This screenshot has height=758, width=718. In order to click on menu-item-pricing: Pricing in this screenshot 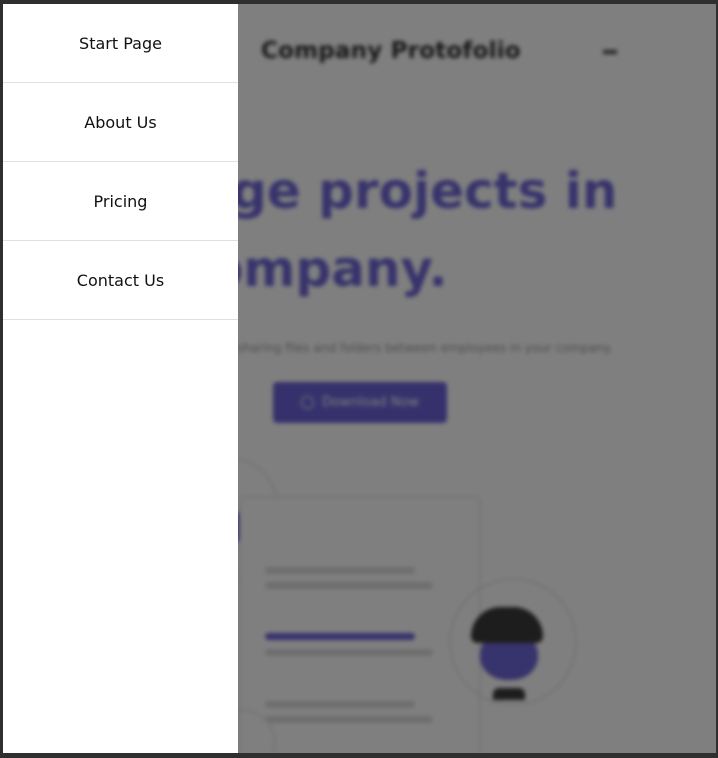, I will do `click(120, 201)`.